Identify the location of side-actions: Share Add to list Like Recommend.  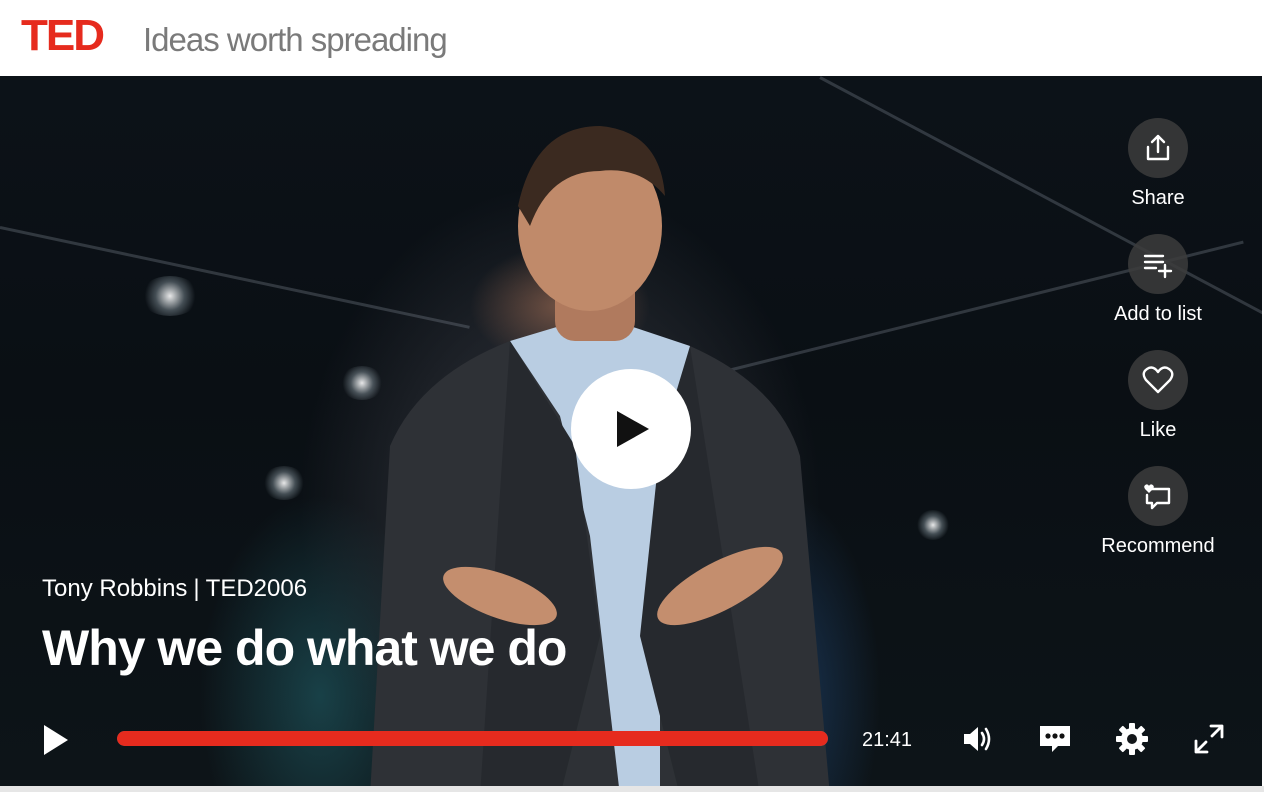
(1158, 350).